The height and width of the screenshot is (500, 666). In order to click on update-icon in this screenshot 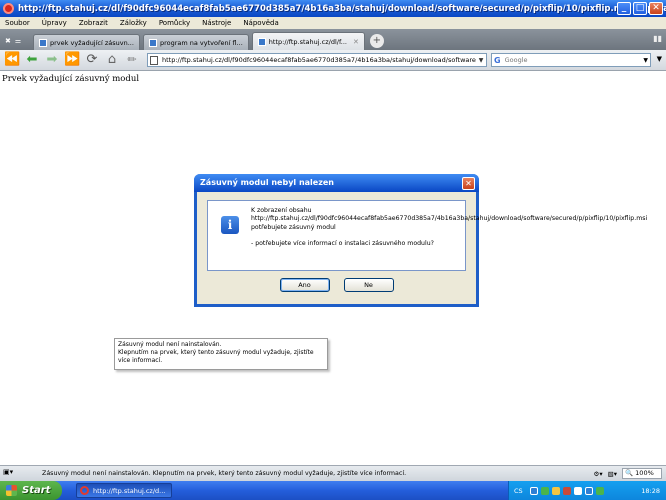, I will do `click(555, 490)`.